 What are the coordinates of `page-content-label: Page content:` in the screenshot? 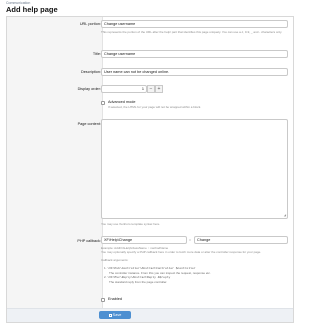 It's located at (89, 124).